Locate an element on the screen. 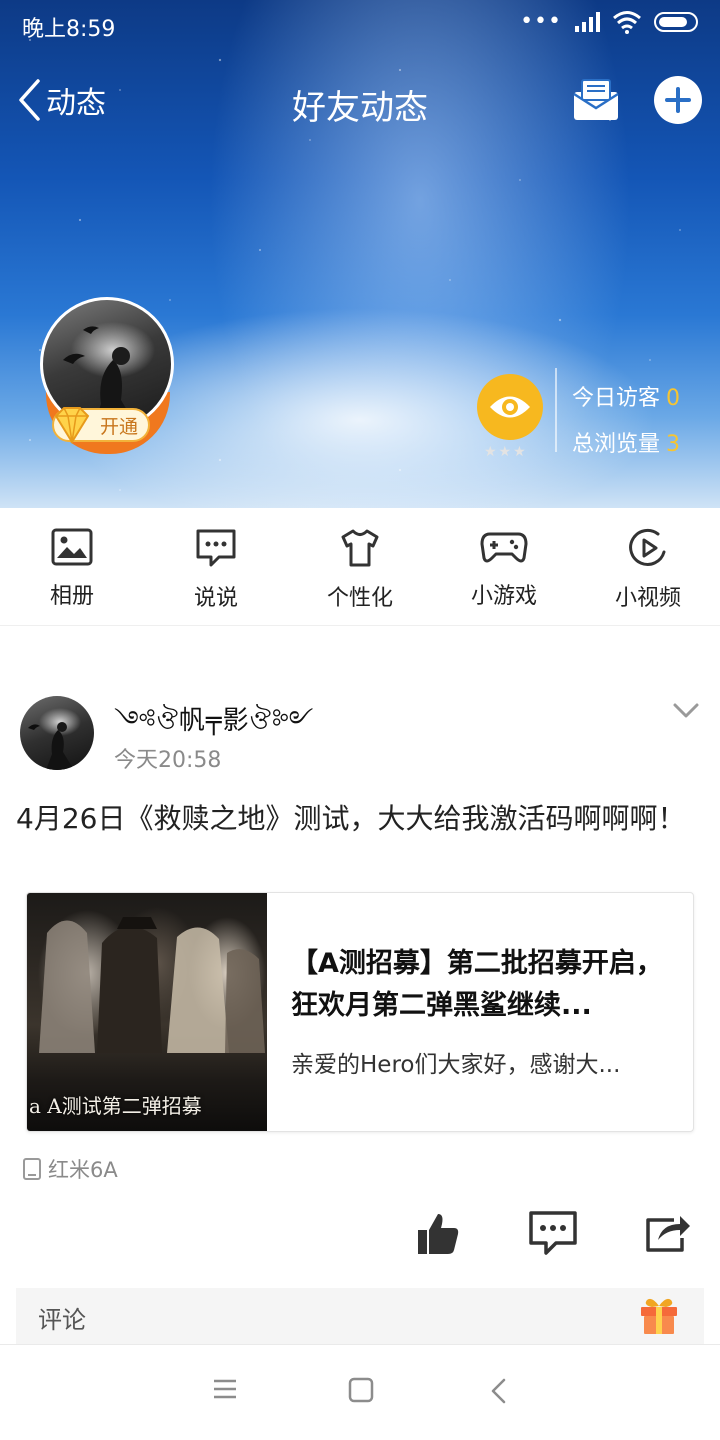  add-button is located at coordinates (678, 100).